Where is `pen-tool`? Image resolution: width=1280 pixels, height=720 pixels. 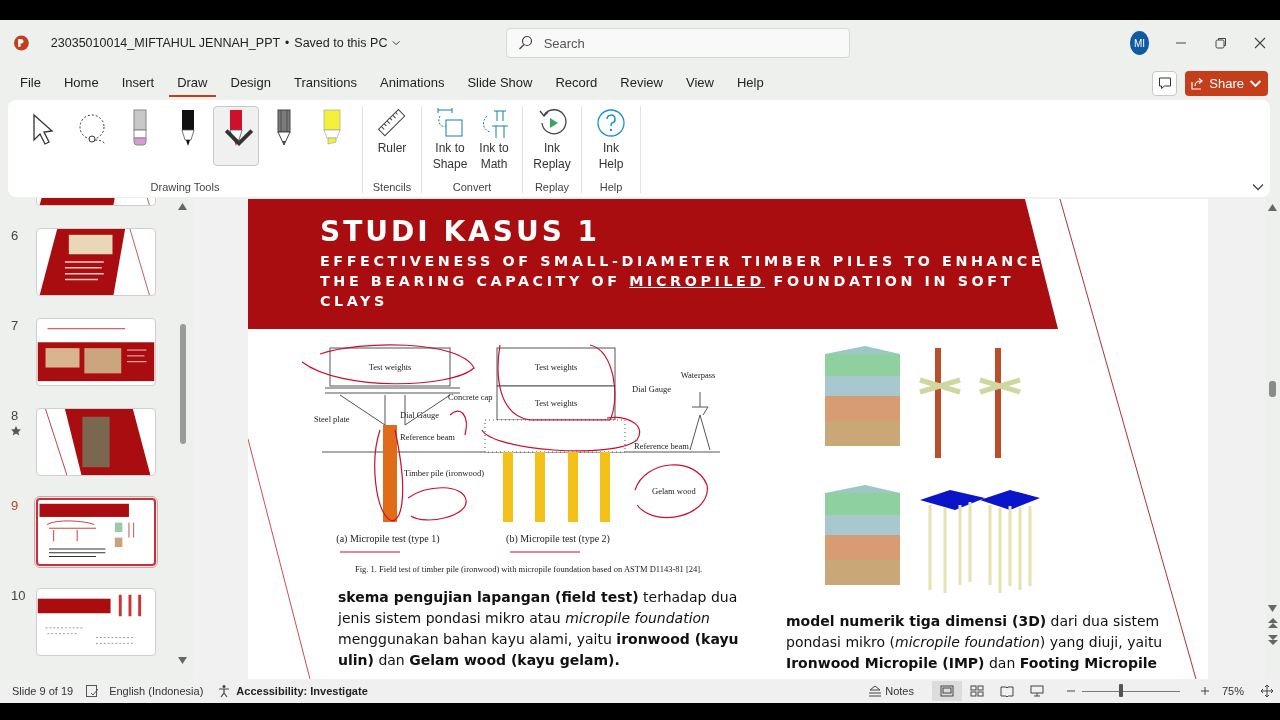
pen-tool is located at coordinates (236, 136).